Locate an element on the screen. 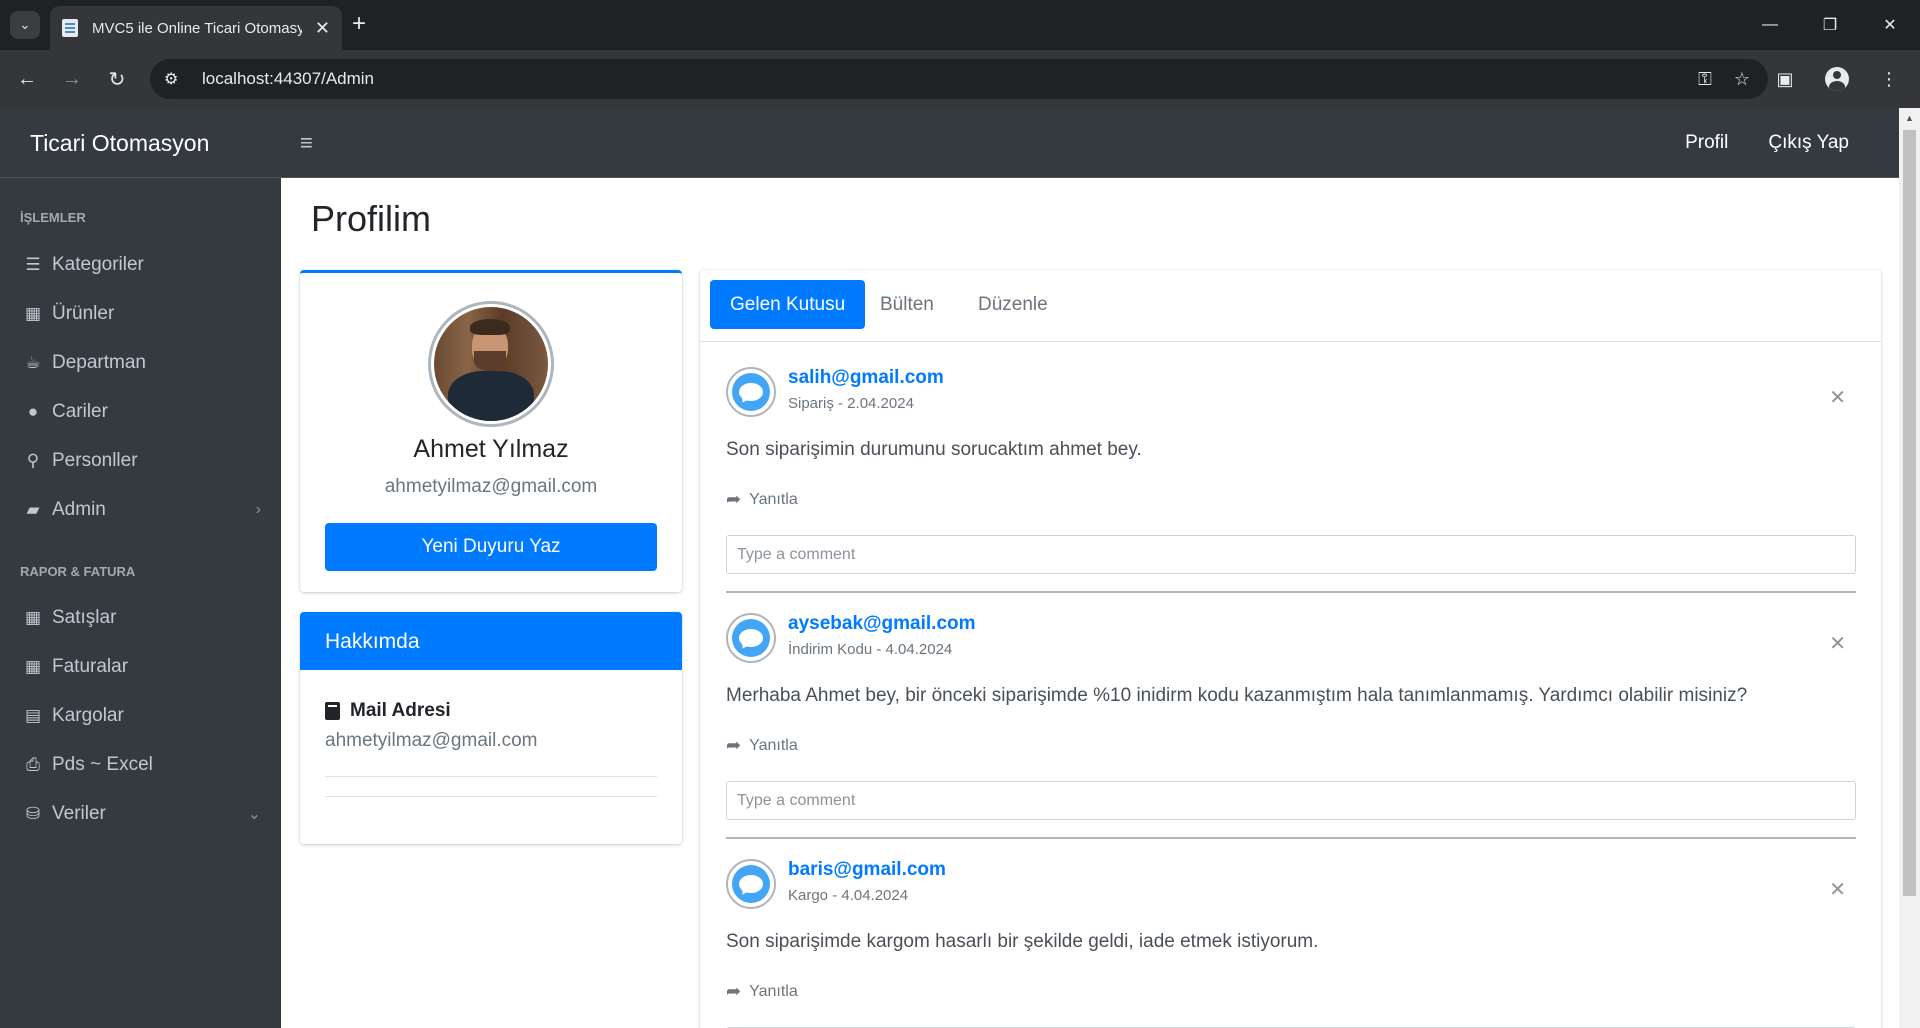  tab-search-button: ⌄ is located at coordinates (25, 25).